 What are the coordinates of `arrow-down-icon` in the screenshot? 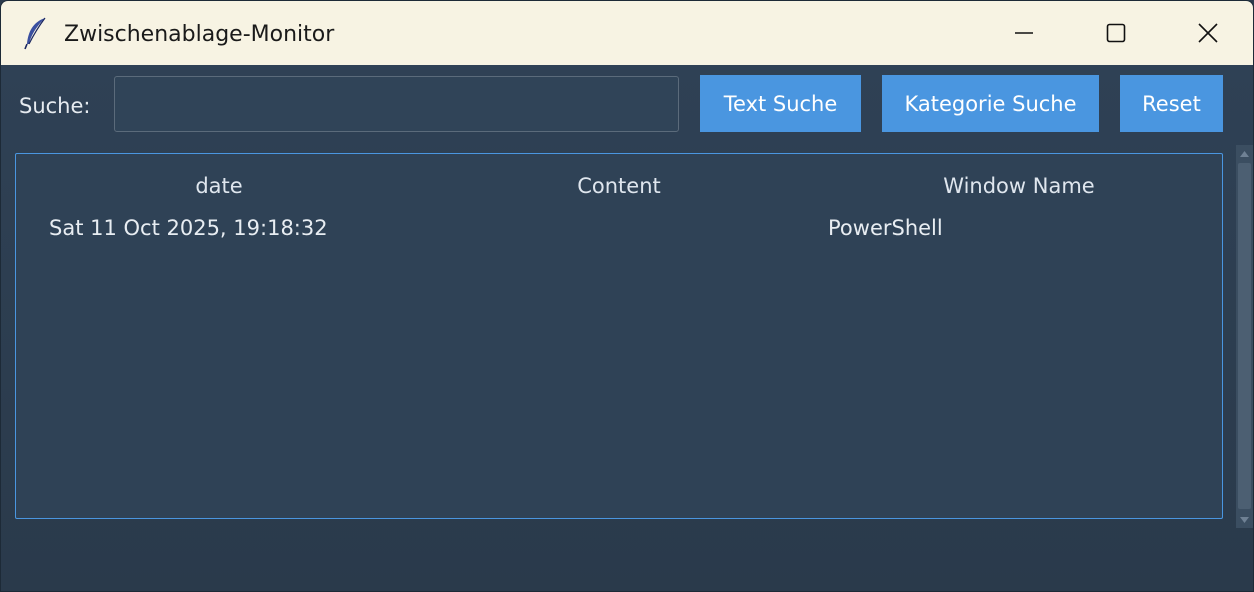 It's located at (1244, 519).